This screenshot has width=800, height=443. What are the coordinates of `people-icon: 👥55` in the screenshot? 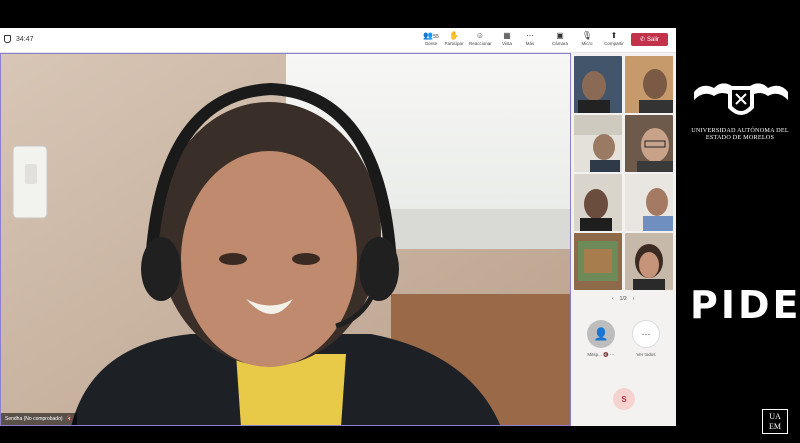 It's located at (431, 35).